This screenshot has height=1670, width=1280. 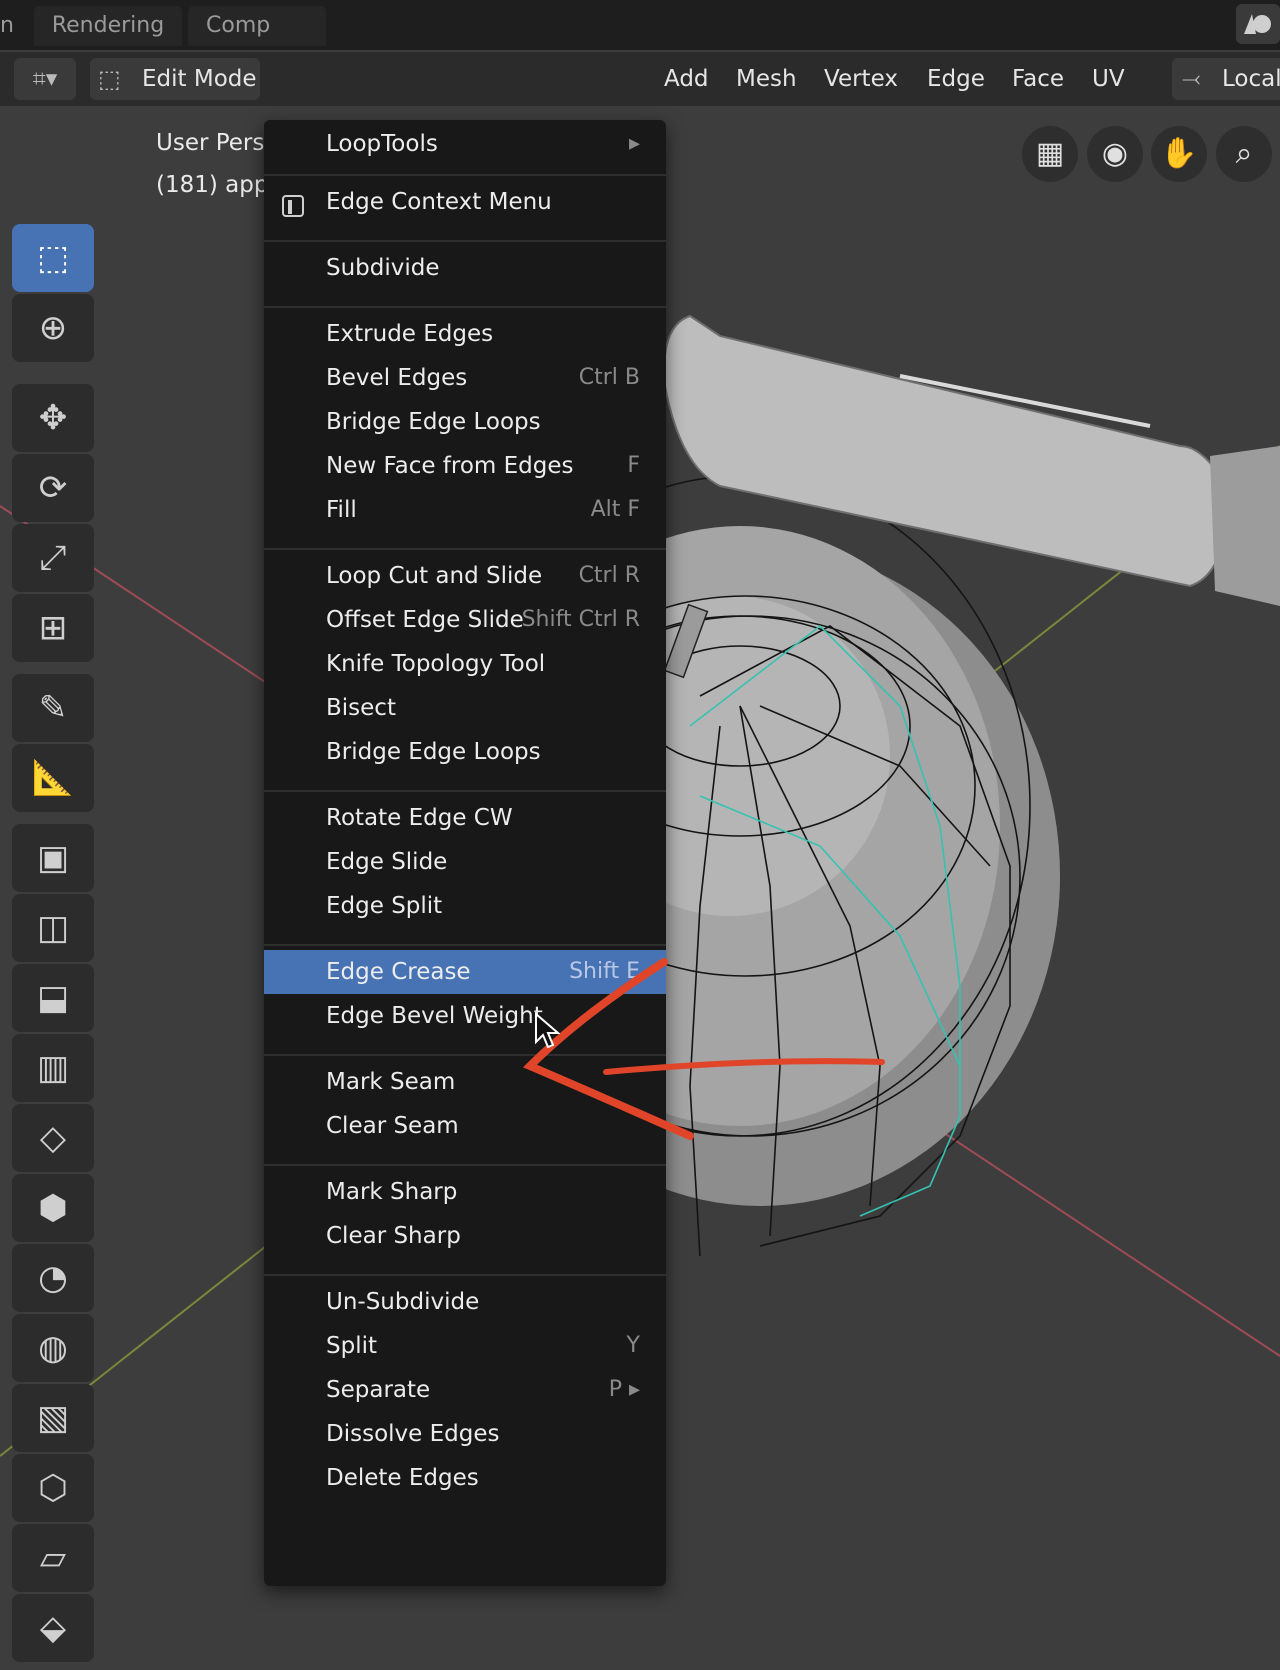 I want to click on scale-icon: ⤢, so click(x=53, y=558).